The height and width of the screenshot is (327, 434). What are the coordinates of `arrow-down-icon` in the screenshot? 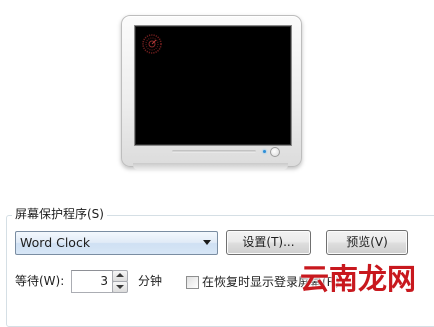 It's located at (120, 287).